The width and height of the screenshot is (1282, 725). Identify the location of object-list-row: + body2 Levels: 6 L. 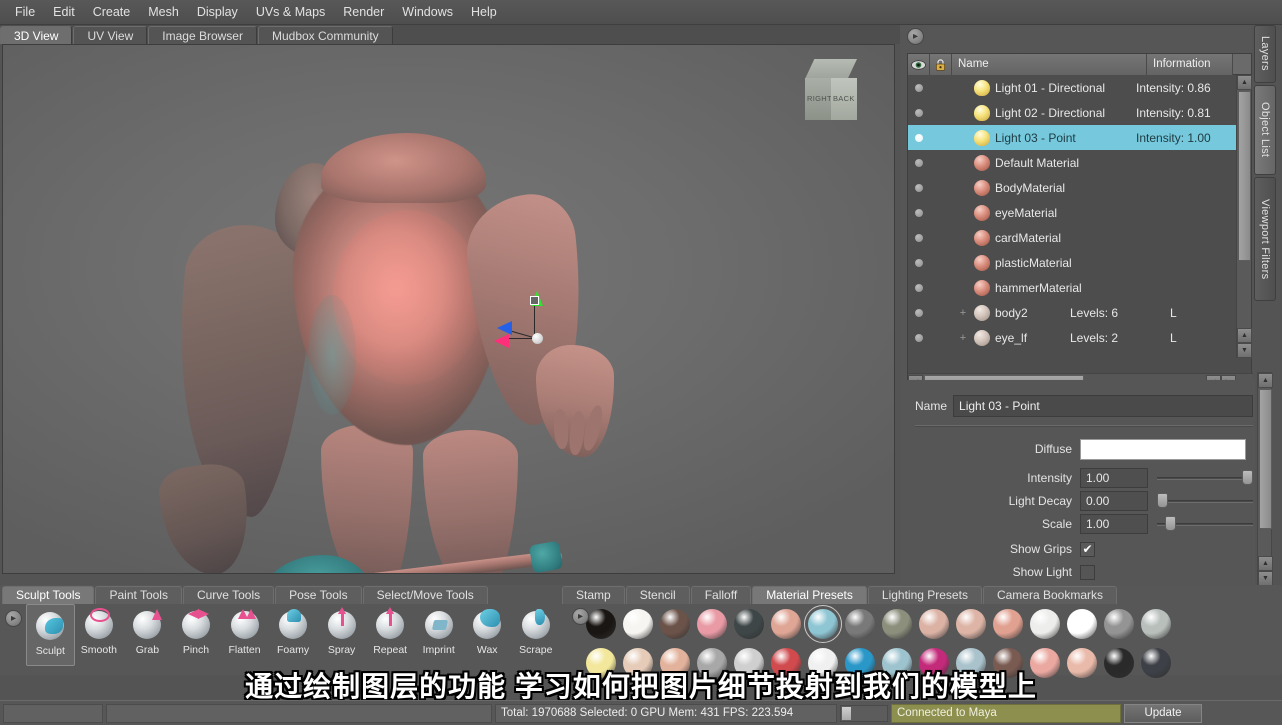
(1072, 312).